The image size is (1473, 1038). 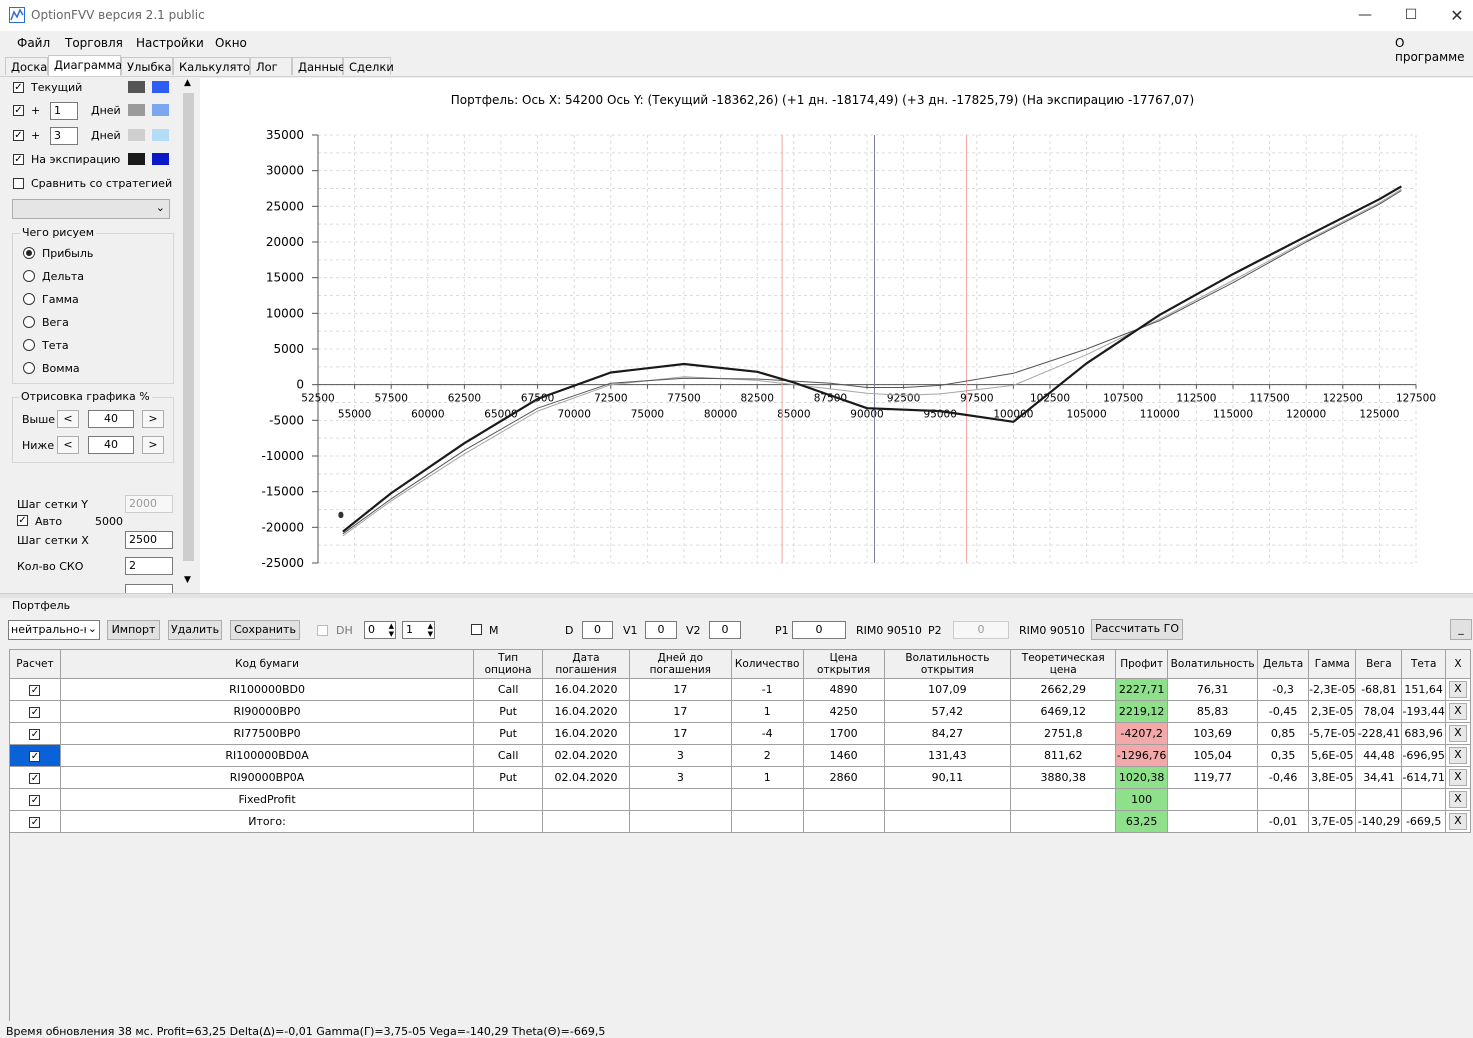 What do you see at coordinates (1423, 664) in the screenshot?
I see `col-theta: Тета` at bounding box center [1423, 664].